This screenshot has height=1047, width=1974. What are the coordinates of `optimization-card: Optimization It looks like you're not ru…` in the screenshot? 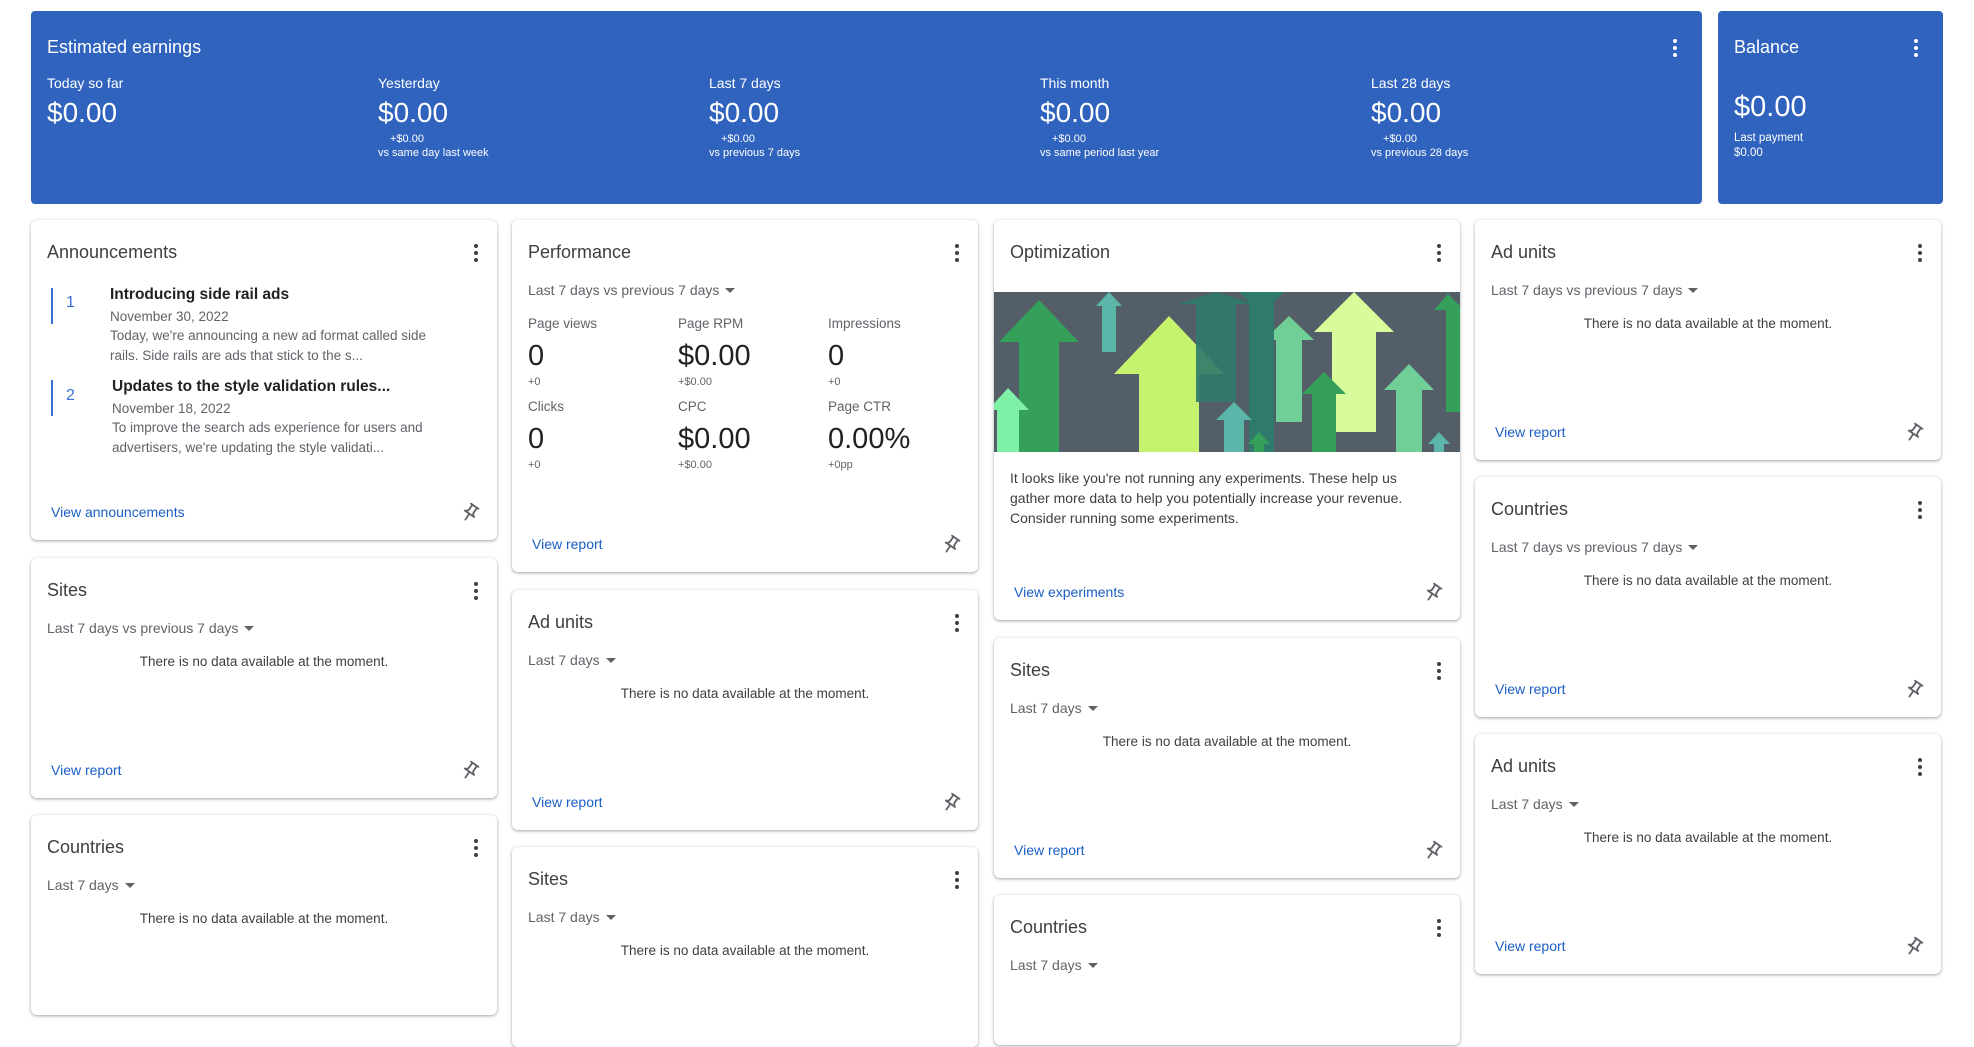 It's located at (1227, 420).